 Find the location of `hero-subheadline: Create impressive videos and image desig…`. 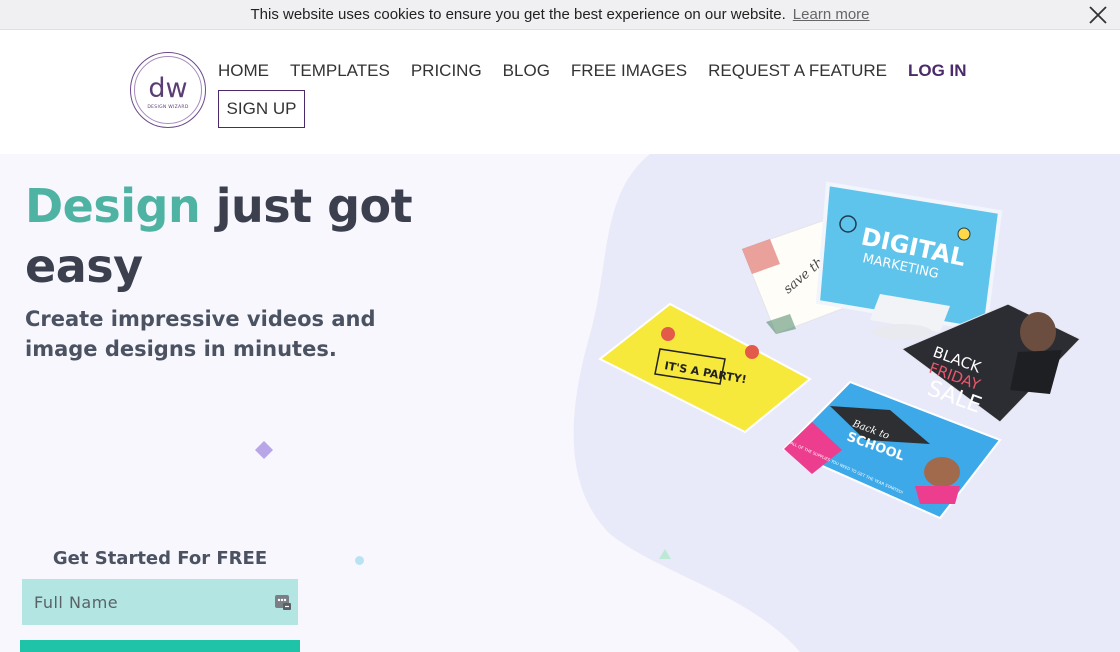

hero-subheadline: Create impressive videos and image desig… is located at coordinates (200, 334).